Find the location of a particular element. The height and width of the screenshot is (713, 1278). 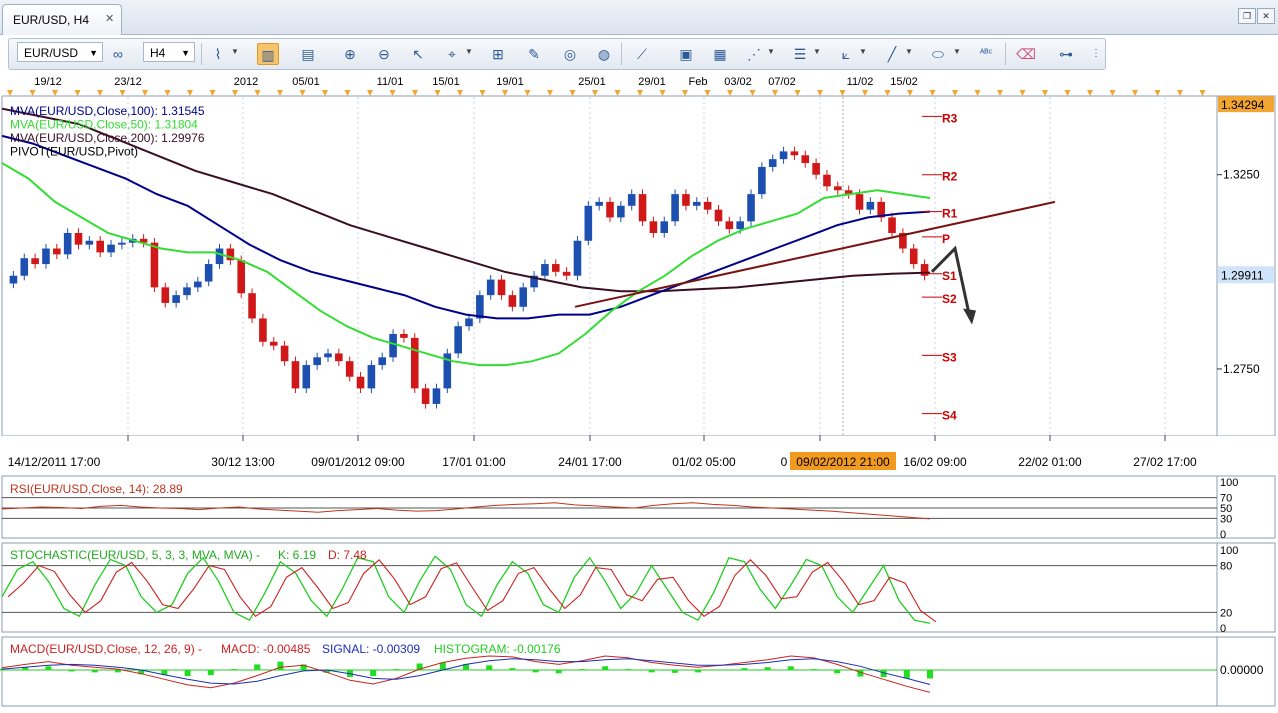

top-date-label: 29/01 is located at coordinates (652, 82).